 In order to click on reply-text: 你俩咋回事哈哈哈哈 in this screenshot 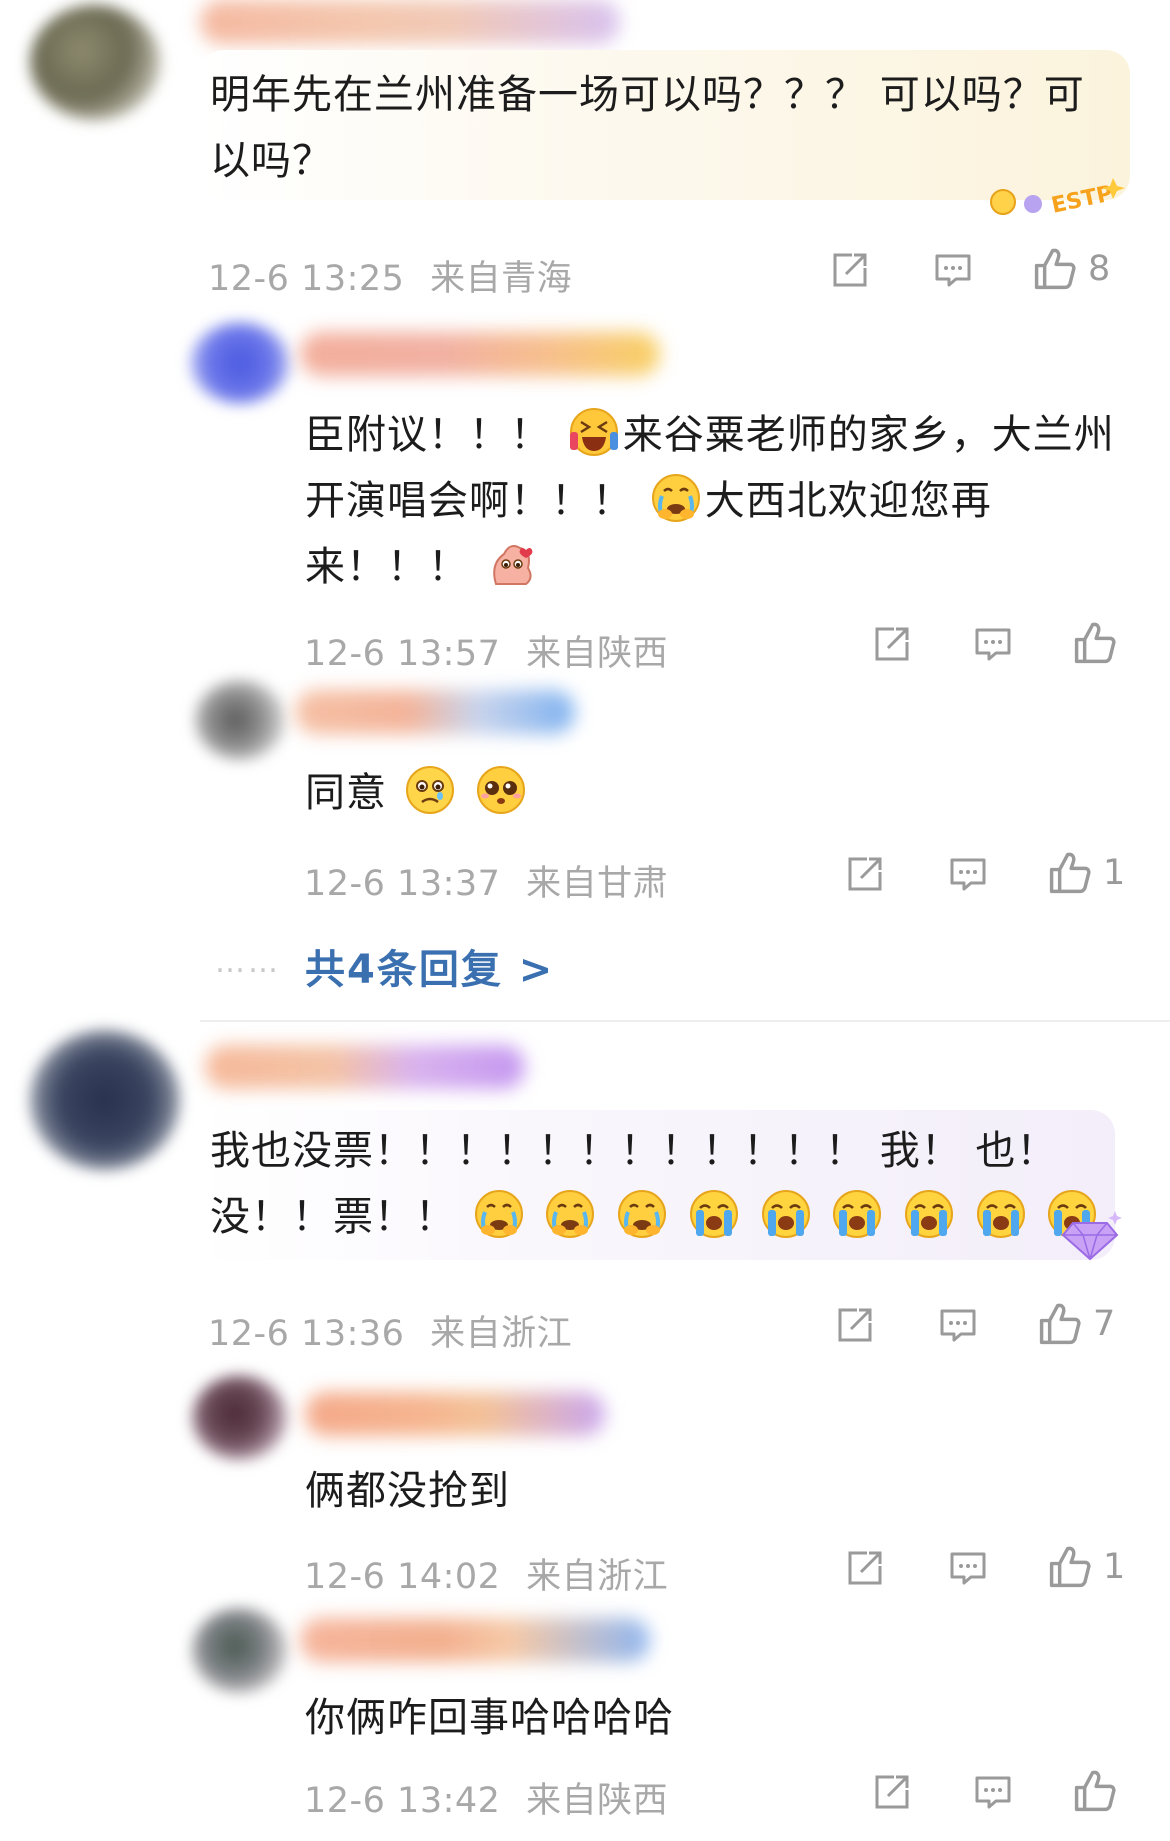, I will do `click(489, 1718)`.